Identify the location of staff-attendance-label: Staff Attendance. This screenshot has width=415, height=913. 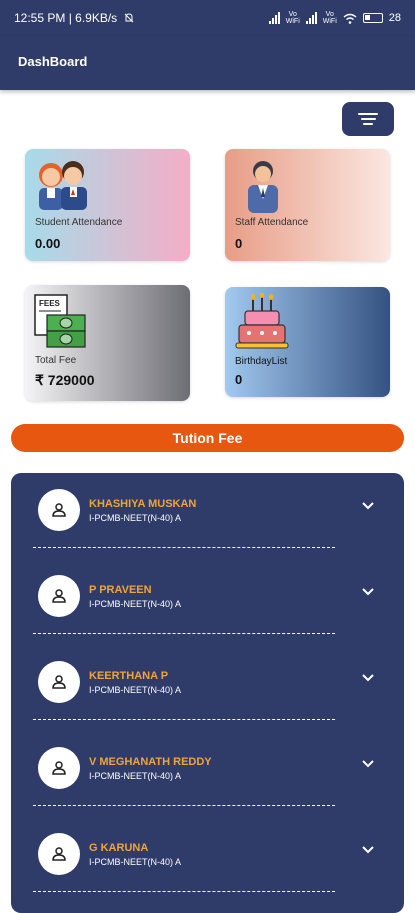
(272, 222).